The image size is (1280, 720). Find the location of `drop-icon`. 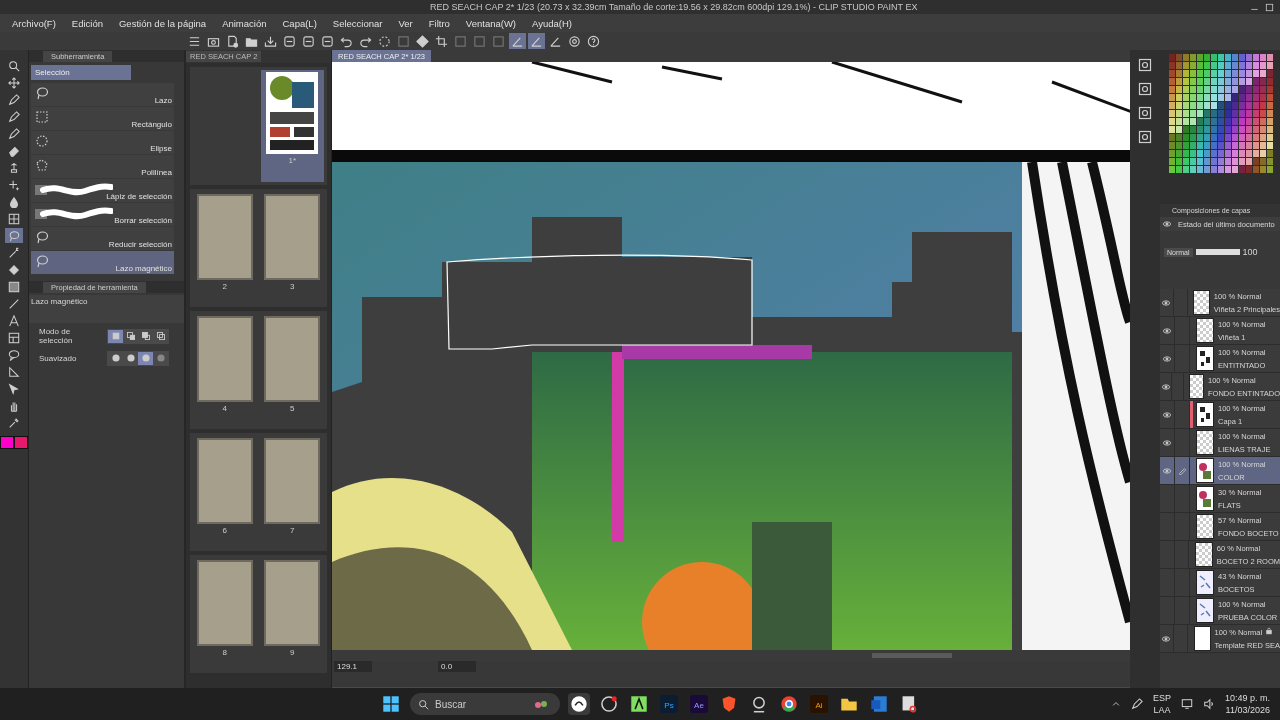

drop-icon is located at coordinates (14, 201).